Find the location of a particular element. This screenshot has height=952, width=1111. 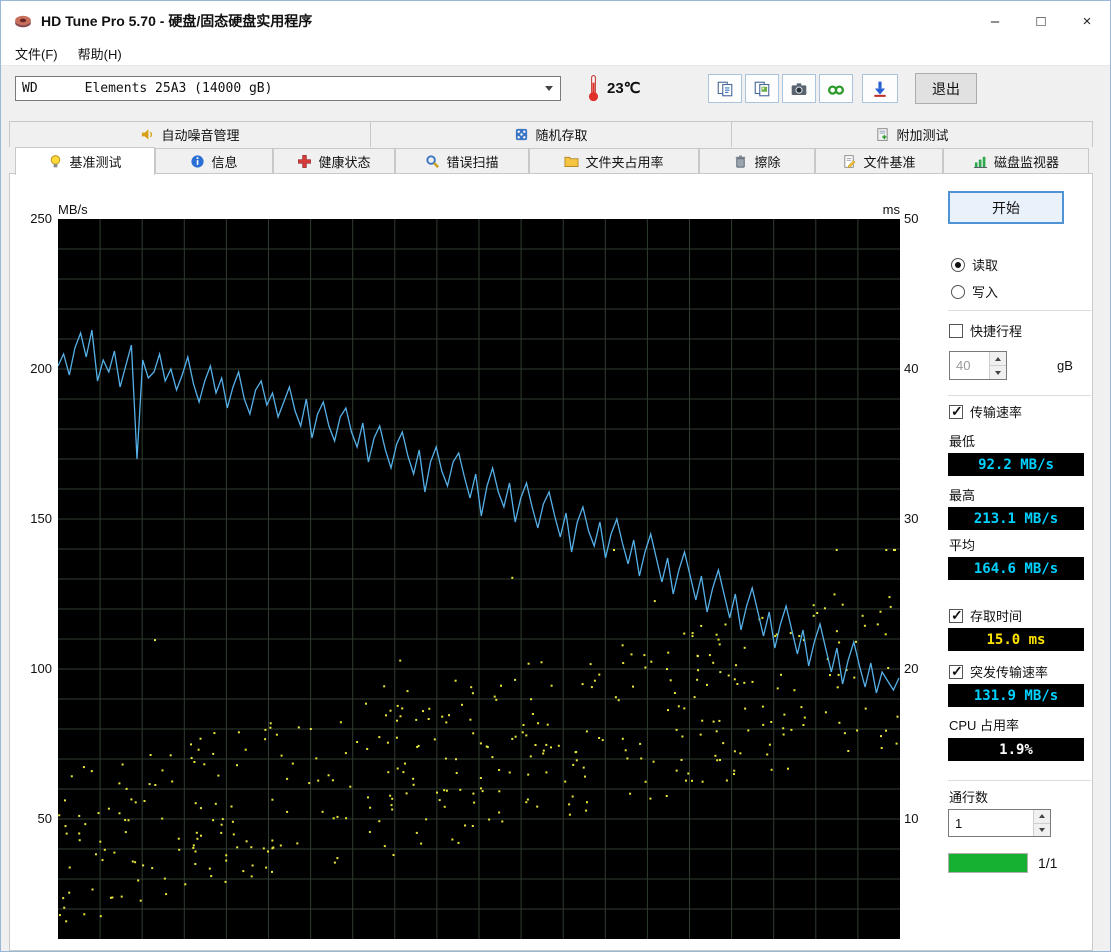

left-axis-tick: 250 is located at coordinates (41, 218).